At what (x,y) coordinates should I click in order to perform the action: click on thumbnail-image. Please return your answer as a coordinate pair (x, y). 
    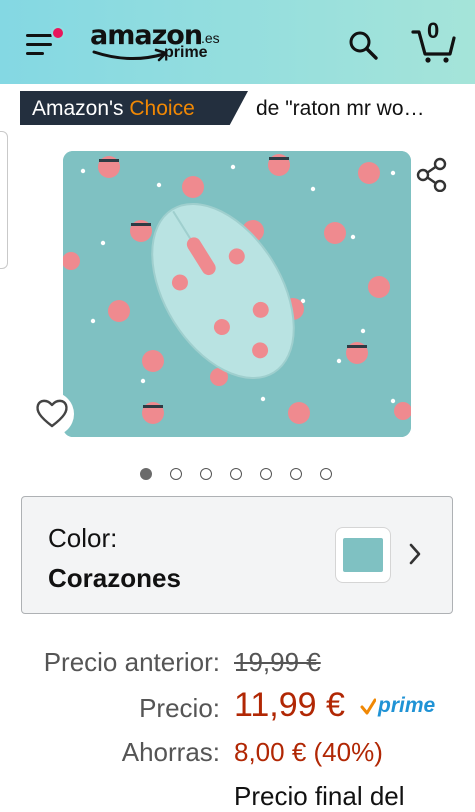
    Looking at the image, I should click on (363, 555).